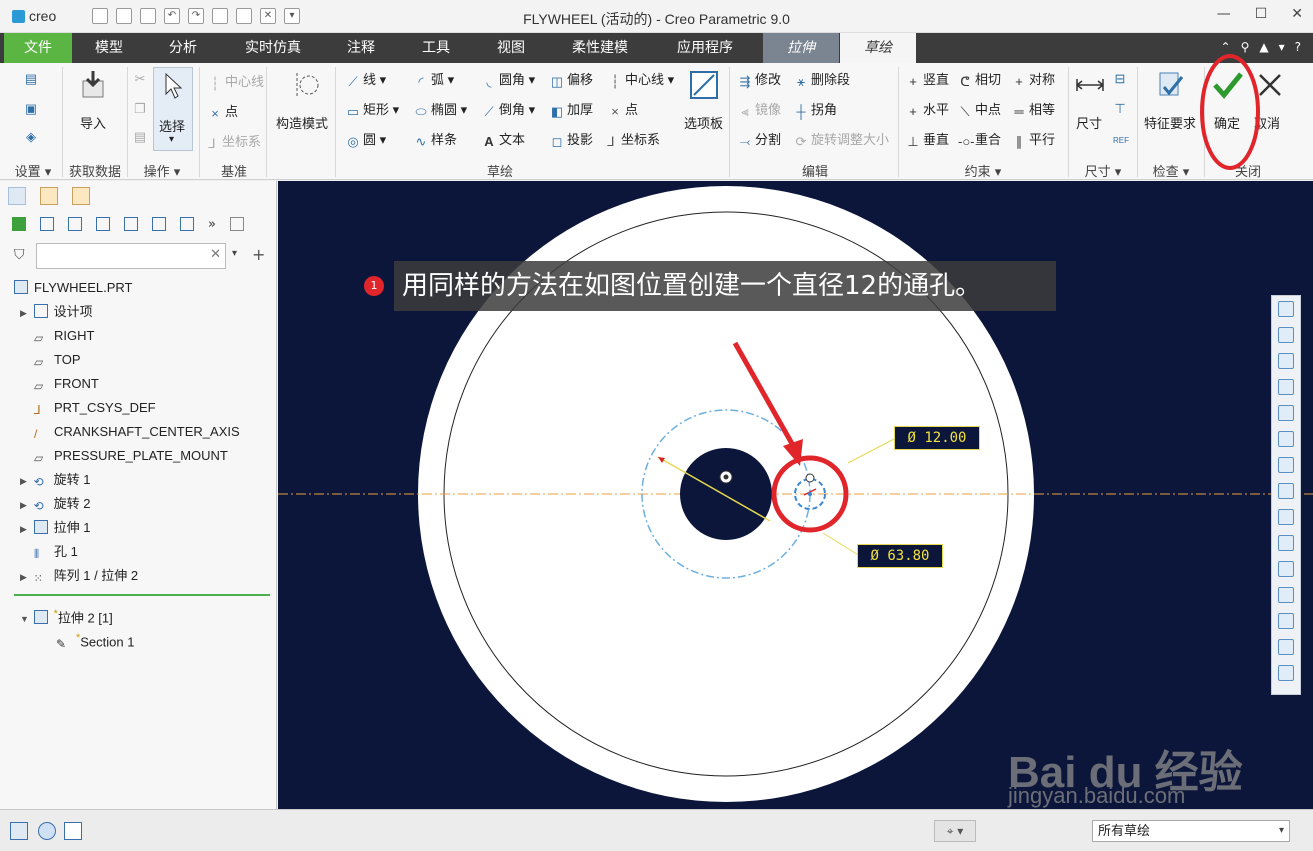 The height and width of the screenshot is (851, 1313). Describe the element at coordinates (900, 556) in the screenshot. I see `dimension-diameter-63-8: Ø 63.80` at that location.